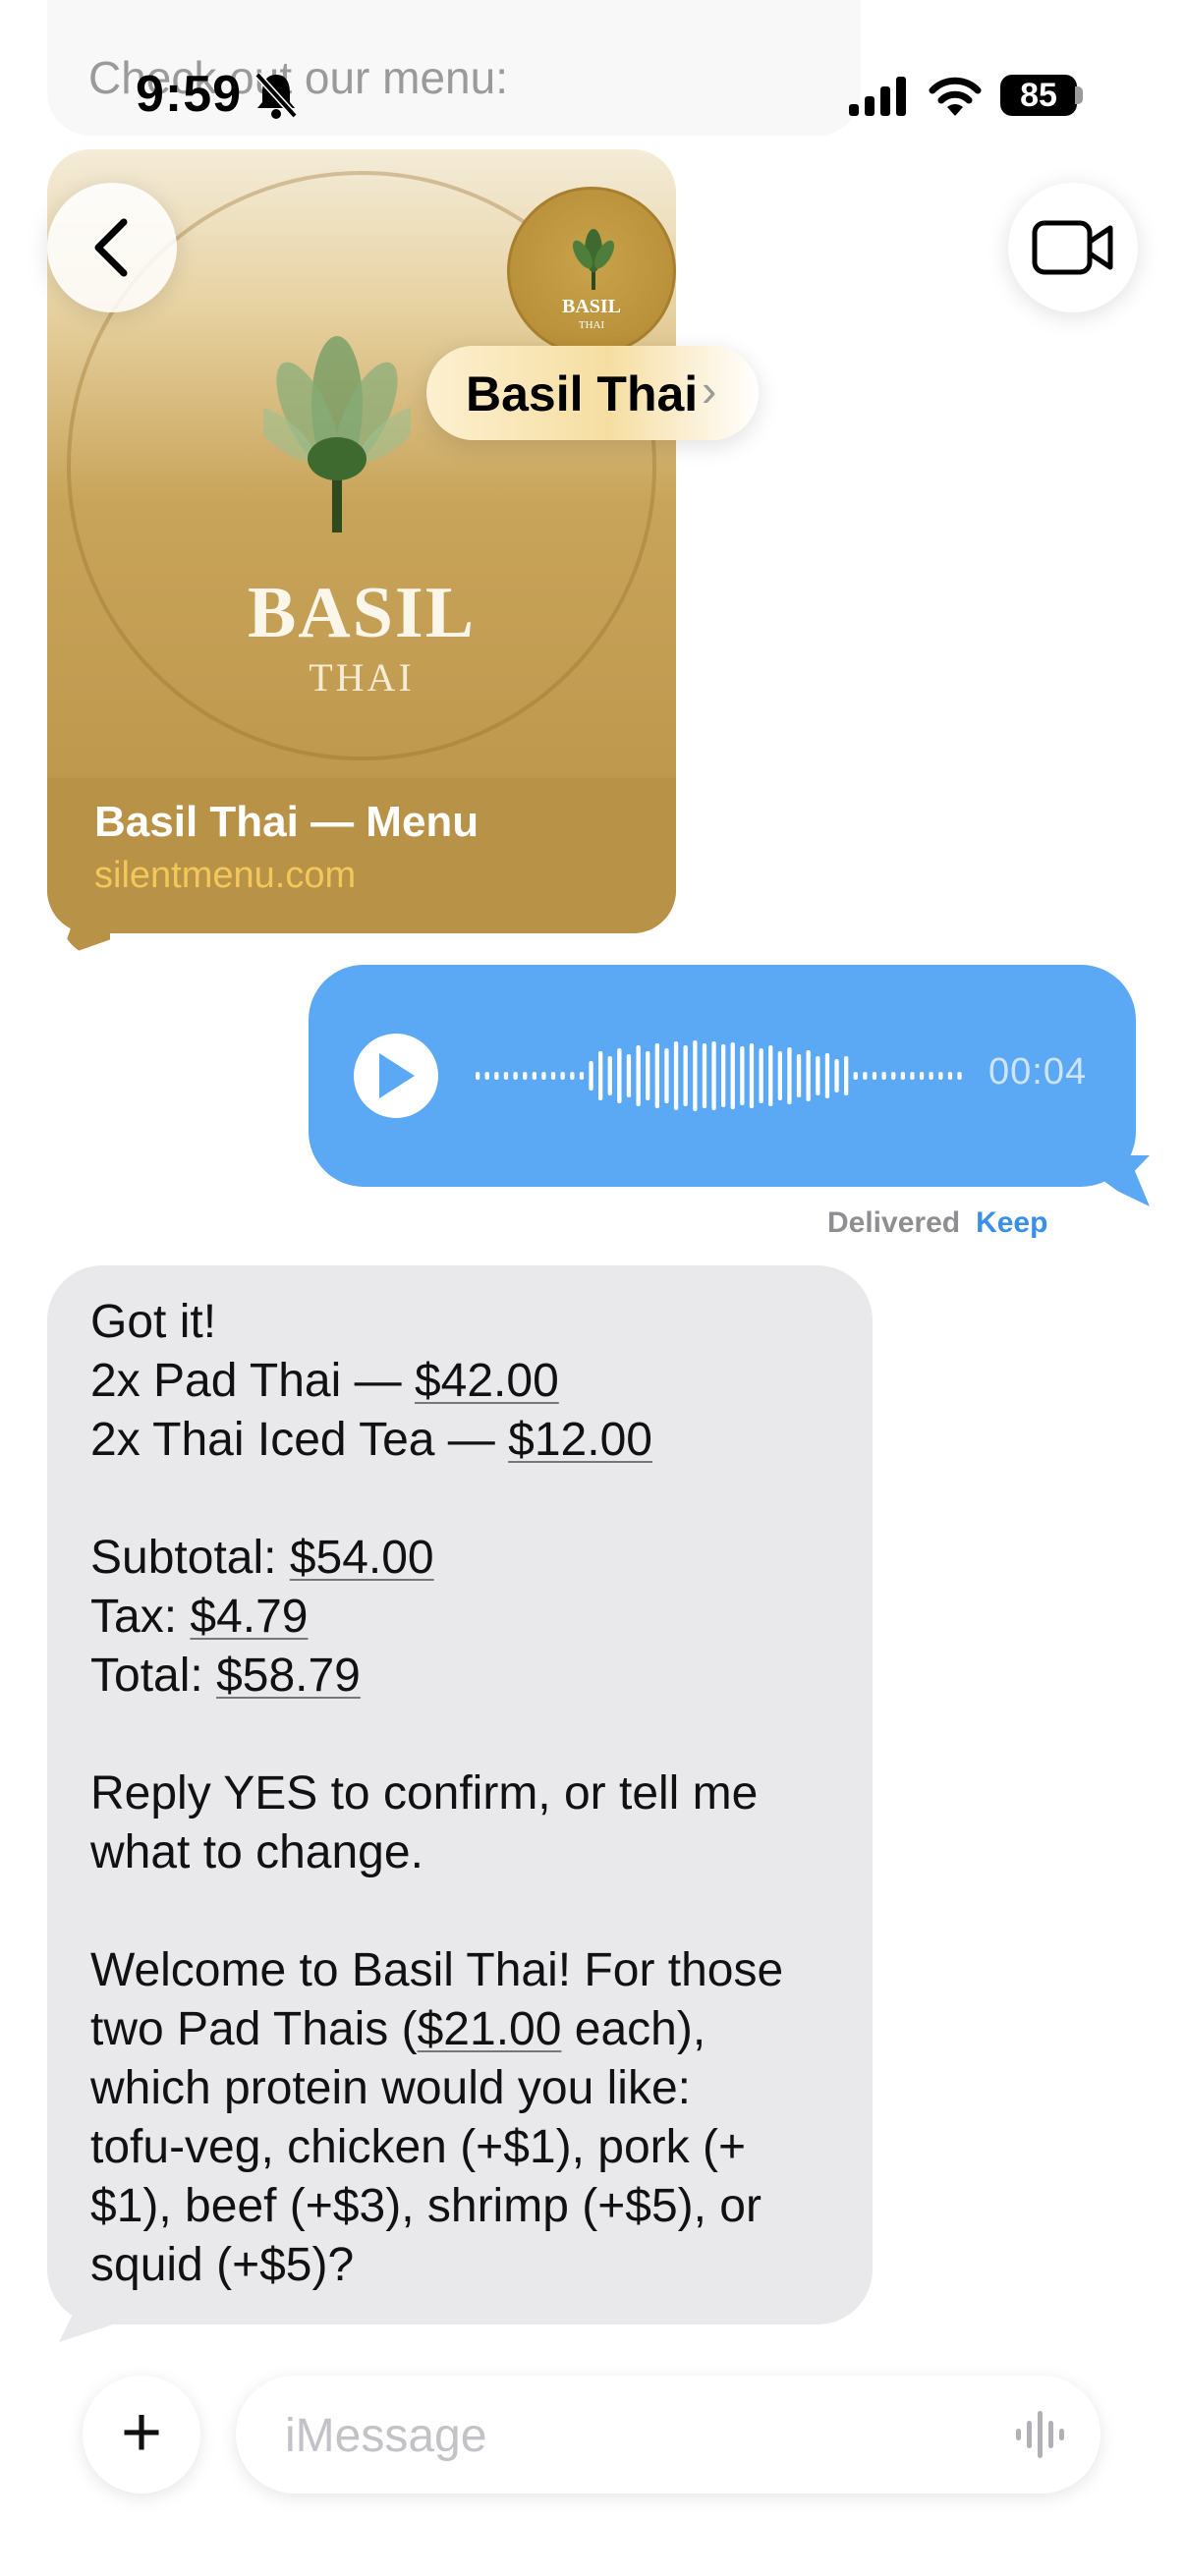  What do you see at coordinates (583, 393) in the screenshot?
I see `contact-name: Basil Thai` at bounding box center [583, 393].